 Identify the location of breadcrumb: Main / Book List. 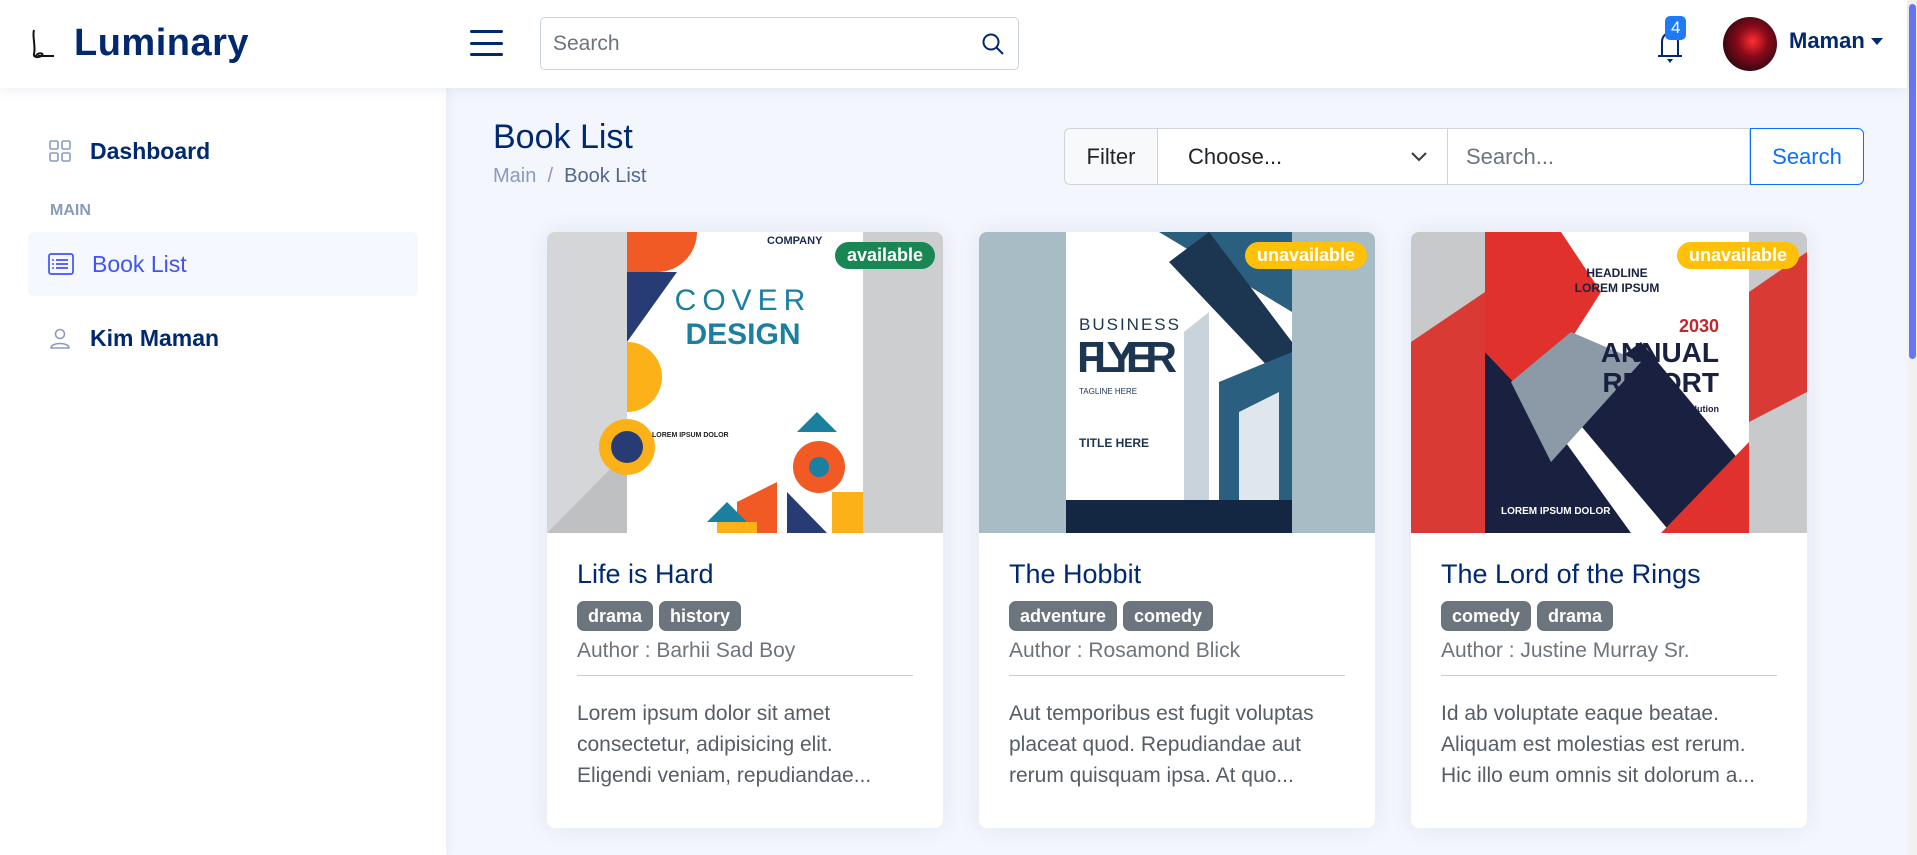
(569, 176).